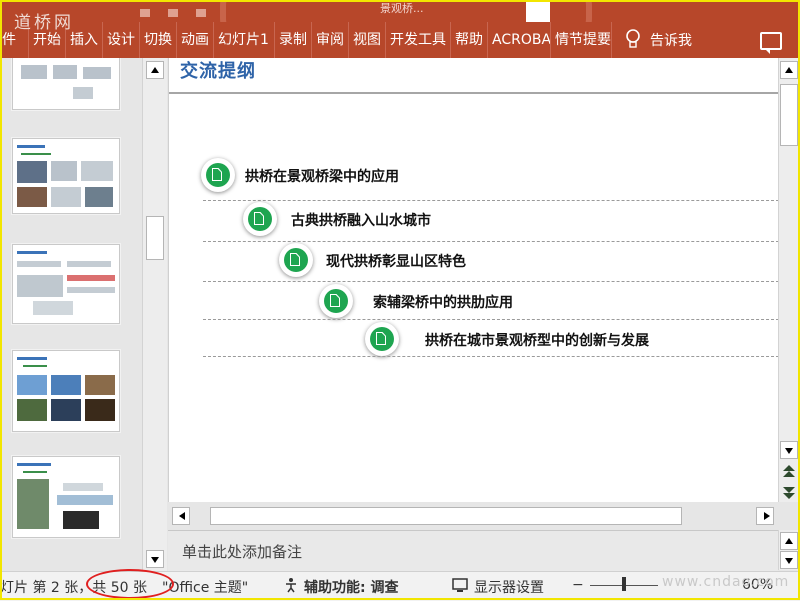 This screenshot has height=601, width=800. Describe the element at coordinates (293, 40) in the screenshot. I see `tab-record: 录制` at that location.